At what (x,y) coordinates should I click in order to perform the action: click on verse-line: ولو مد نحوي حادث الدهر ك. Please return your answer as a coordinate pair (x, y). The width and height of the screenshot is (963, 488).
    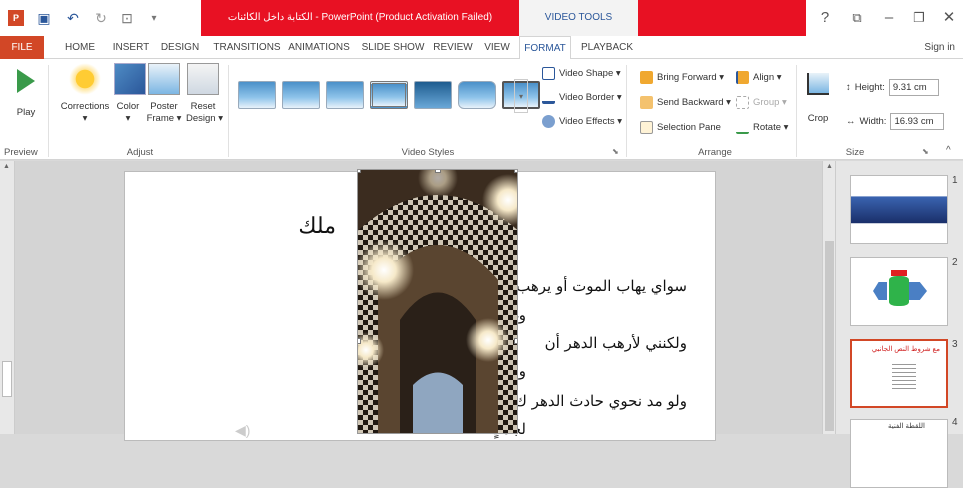
    Looking at the image, I should click on (601, 401).